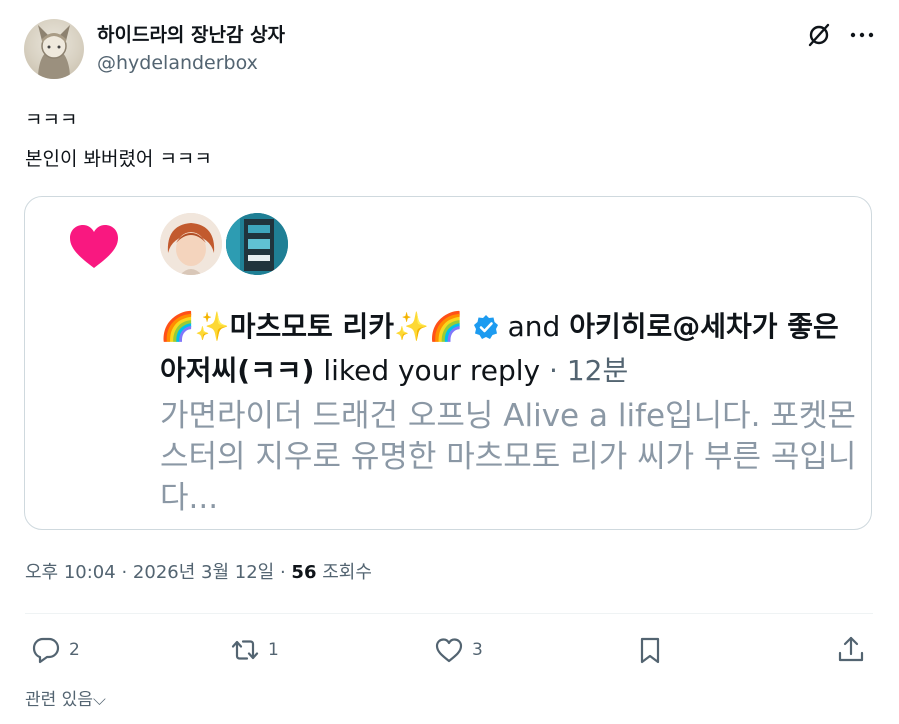  What do you see at coordinates (477, 650) in the screenshot?
I see `like-count: 3` at bounding box center [477, 650].